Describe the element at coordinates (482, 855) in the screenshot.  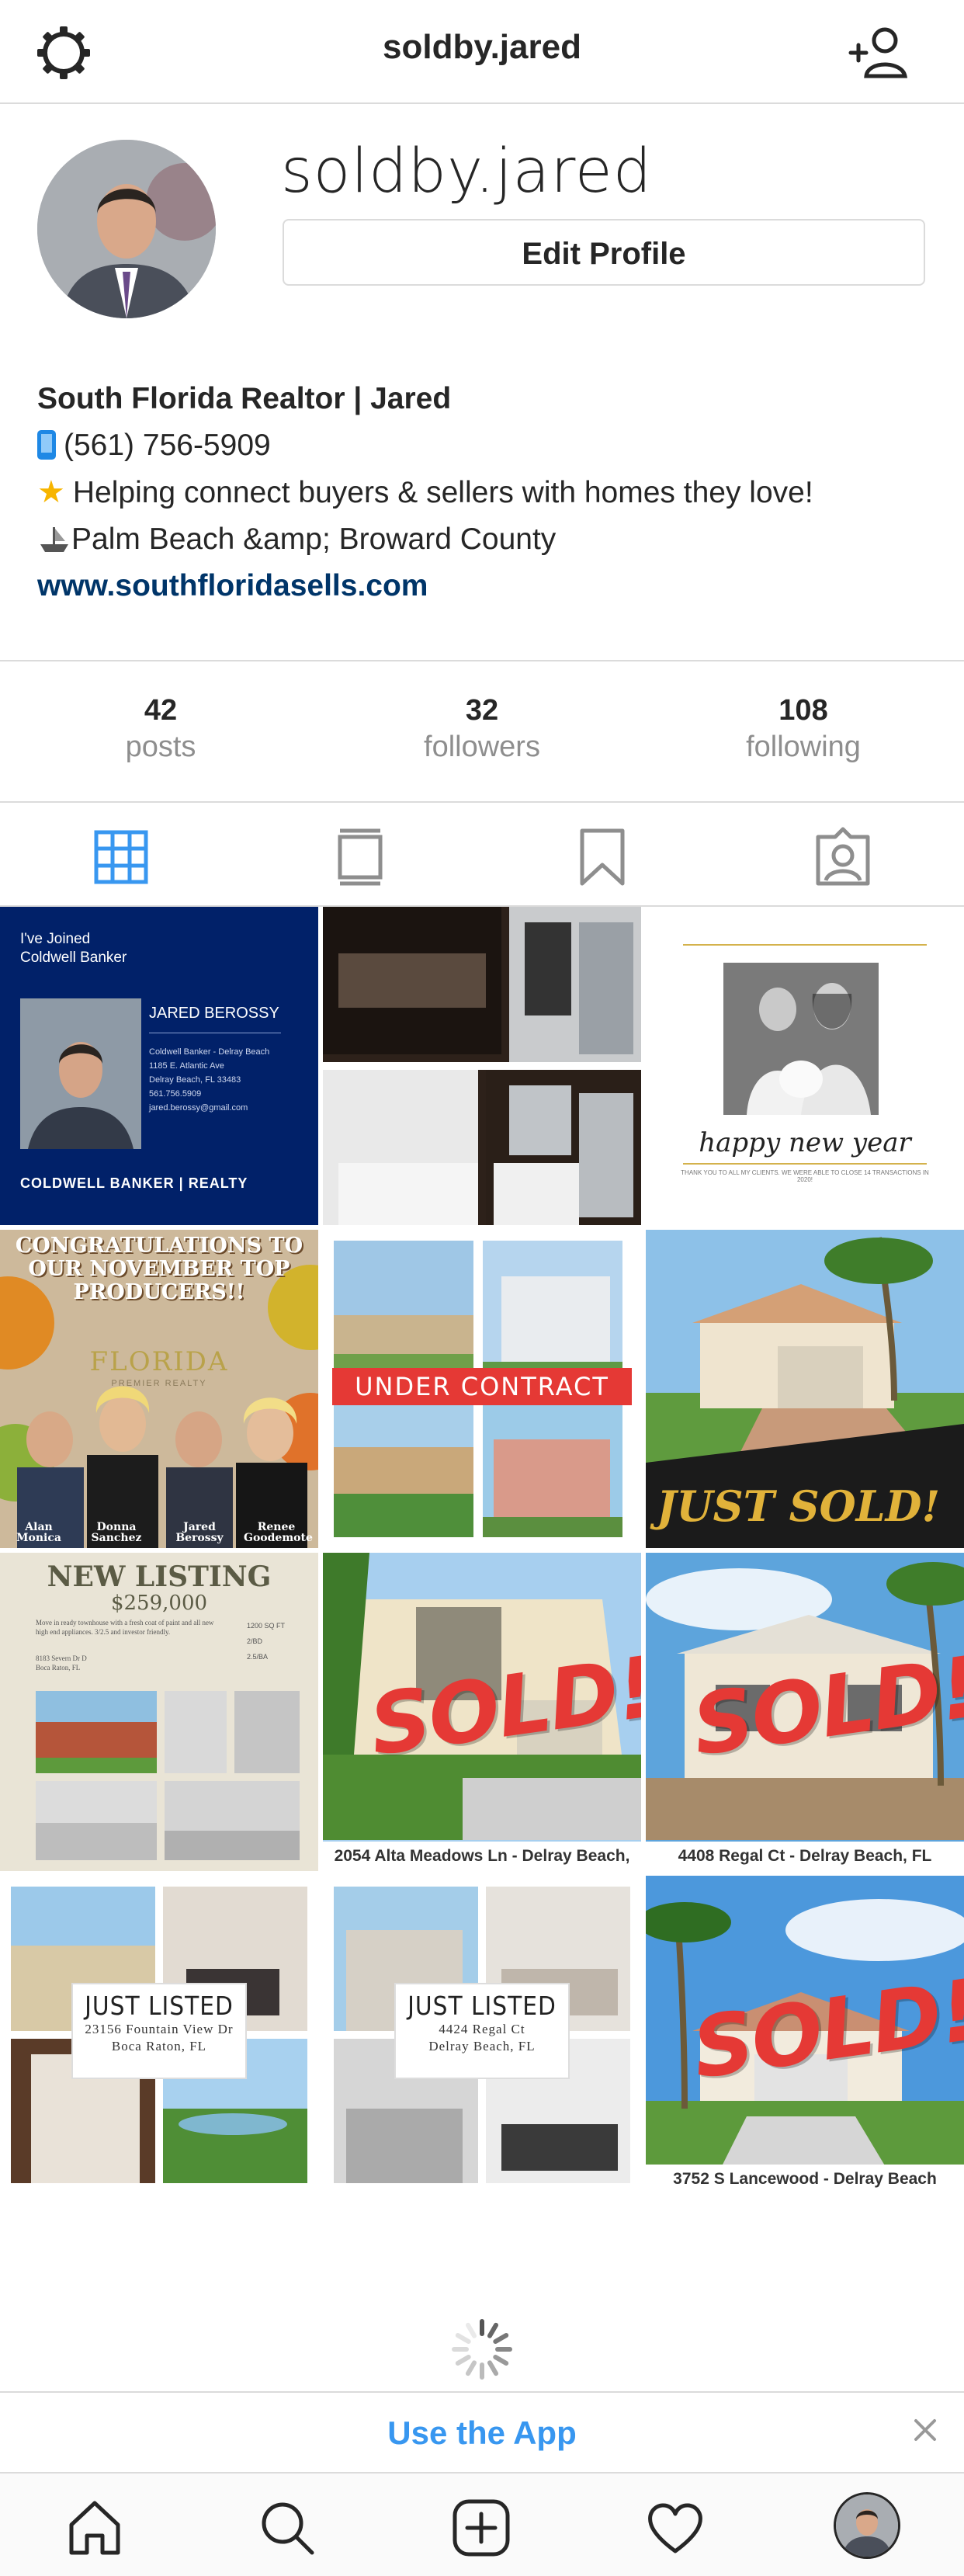
I see `profile-tabs` at that location.